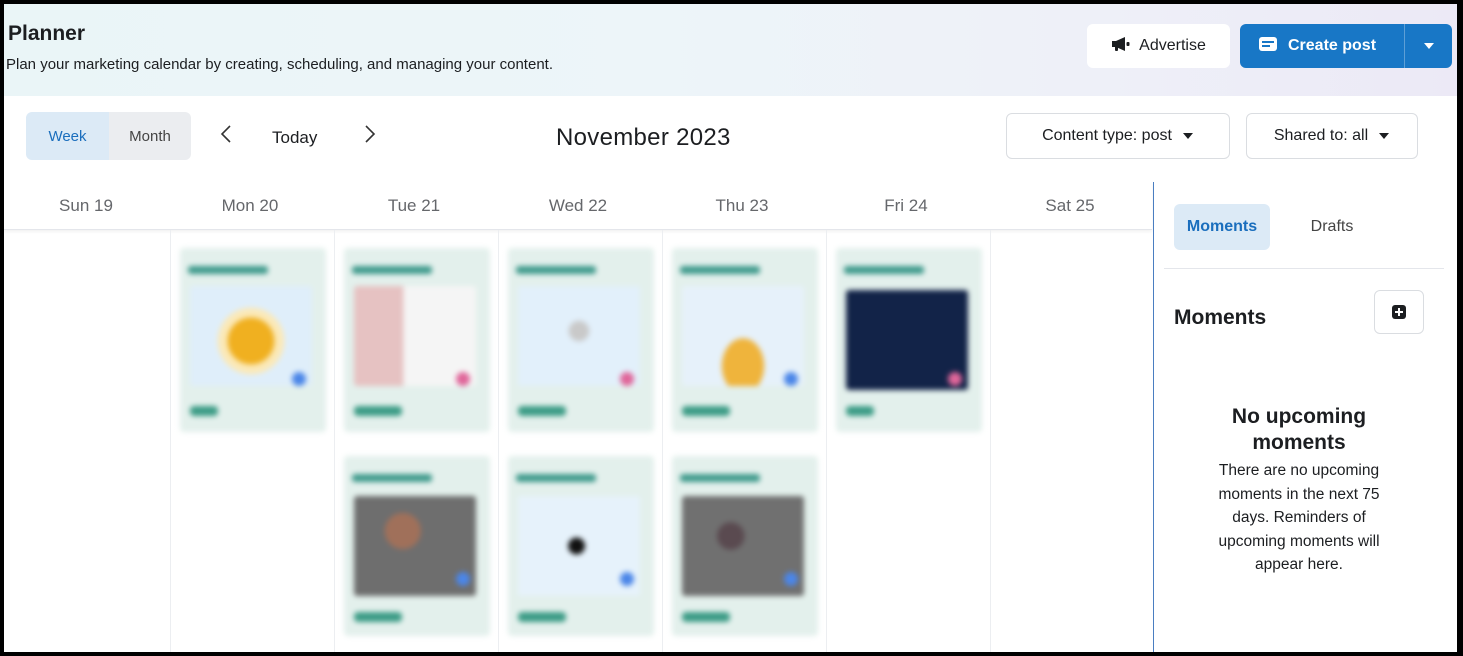 The height and width of the screenshot is (656, 1463). Describe the element at coordinates (150, 136) in the screenshot. I see `month-view-button: Month` at that location.